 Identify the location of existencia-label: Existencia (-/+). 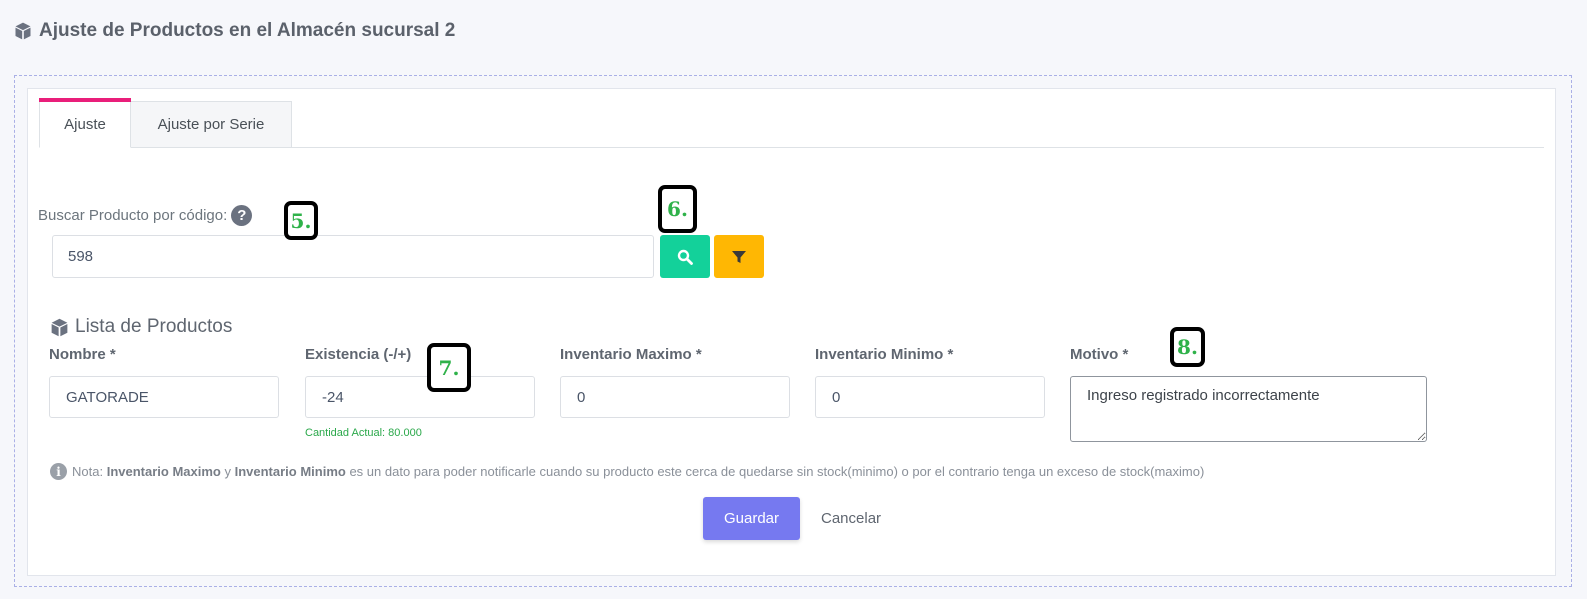
(358, 354).